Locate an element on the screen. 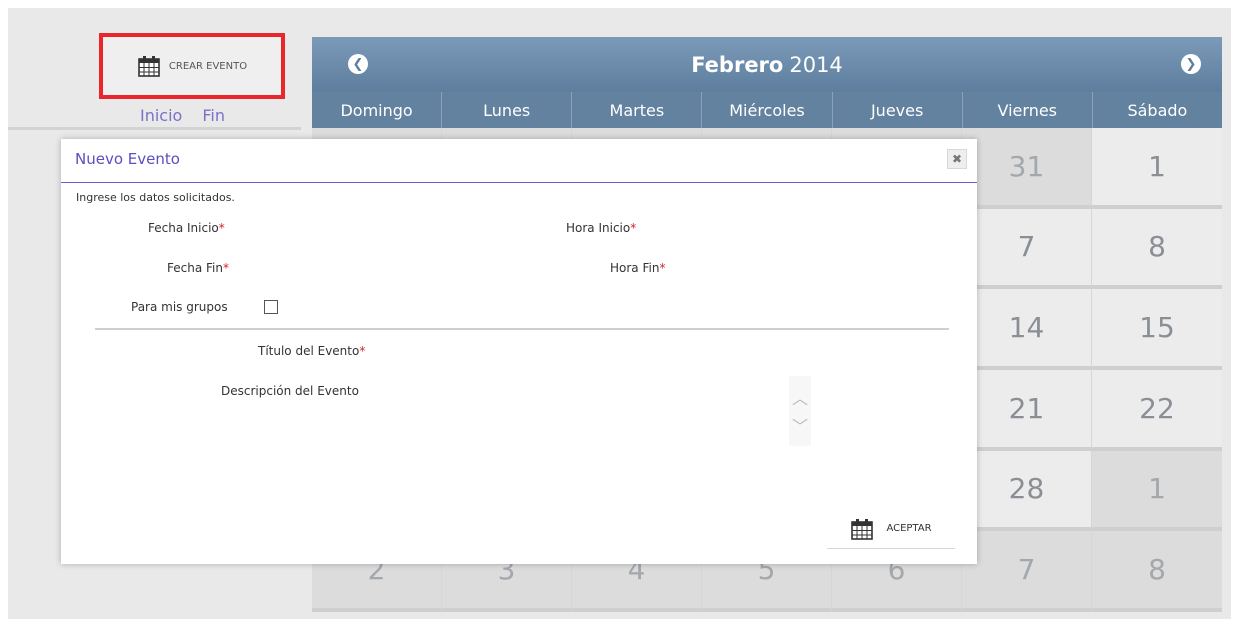 This screenshot has height=627, width=1239. start-time-label: Hora Inicio* is located at coordinates (601, 228).